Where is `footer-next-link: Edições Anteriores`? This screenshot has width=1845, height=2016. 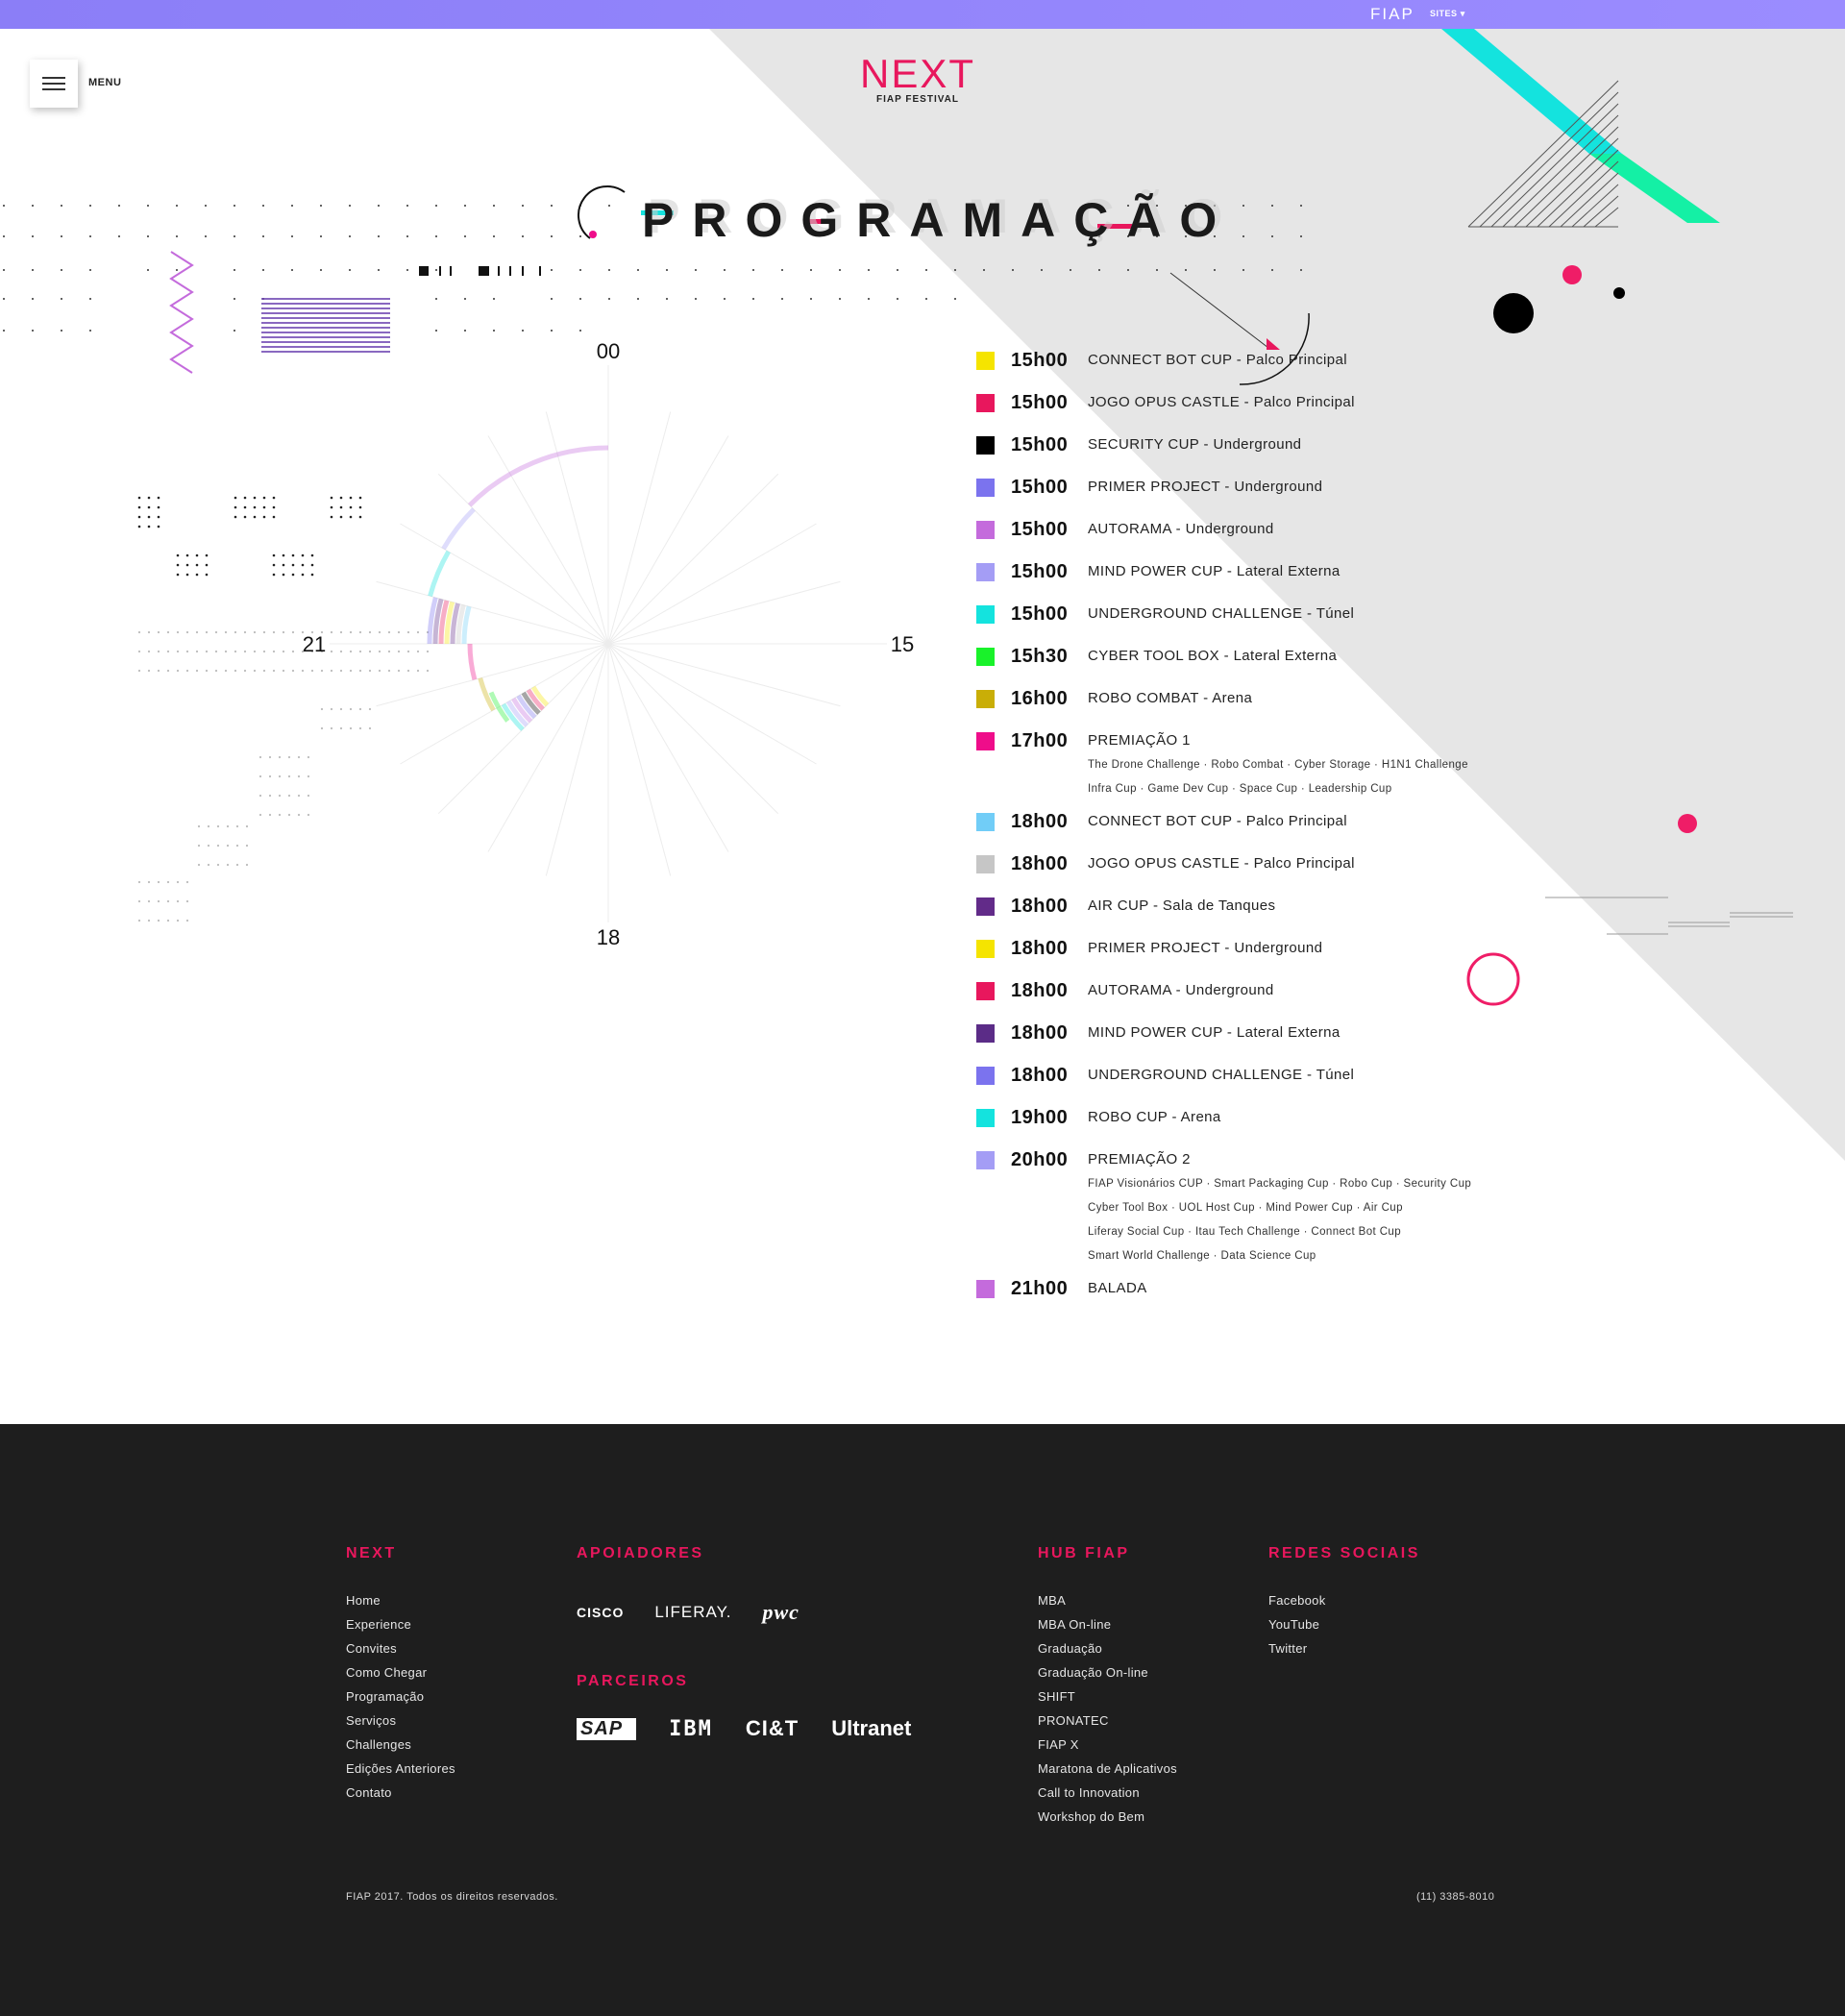 footer-next-link: Edições Anteriores is located at coordinates (400, 1769).